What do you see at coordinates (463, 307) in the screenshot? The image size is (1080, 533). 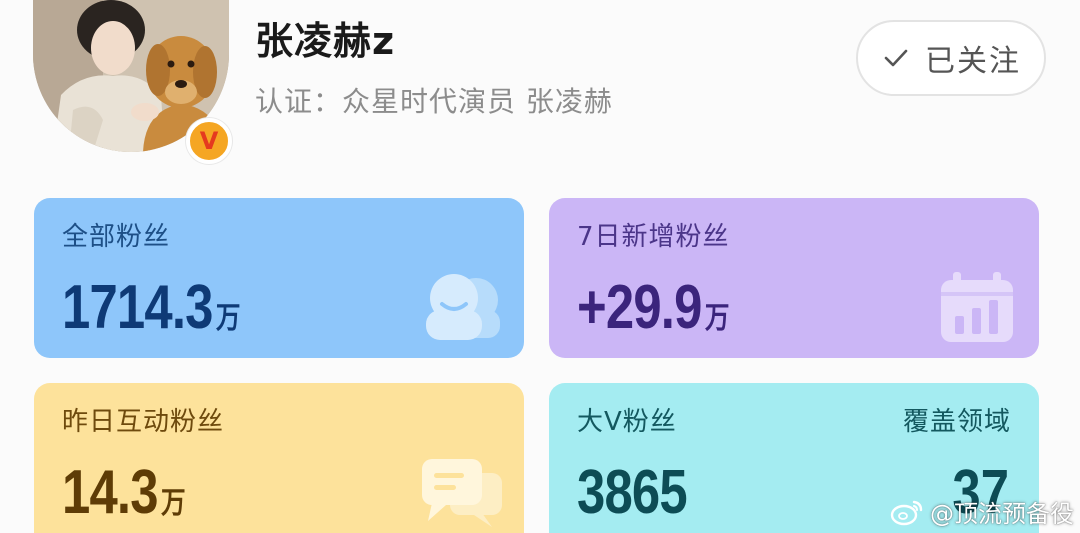 I see `users-icon` at bounding box center [463, 307].